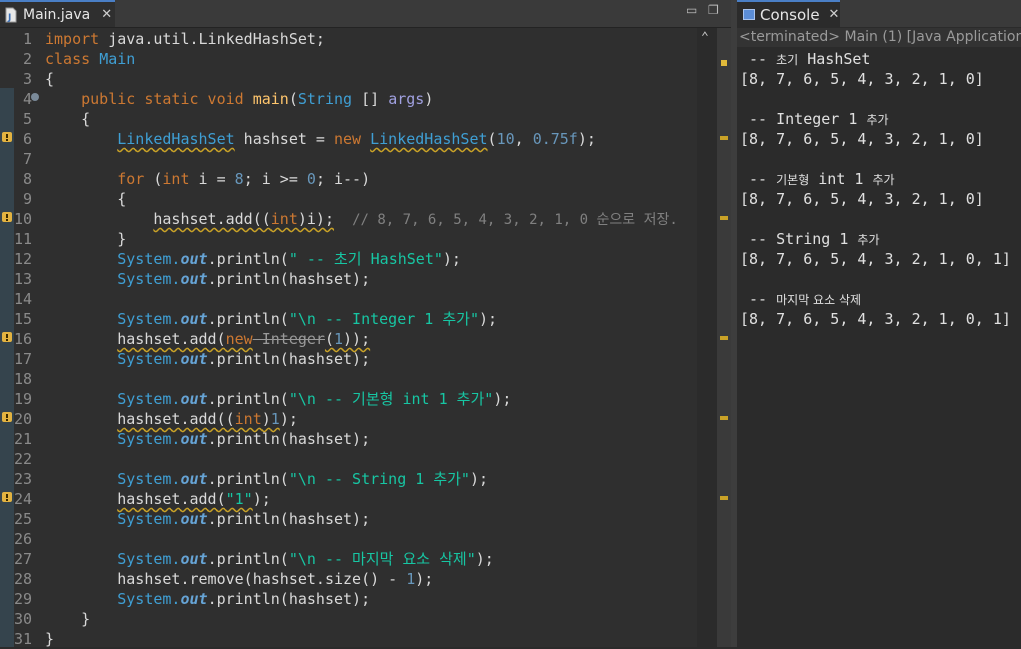 This screenshot has height=649, width=1021. Describe the element at coordinates (805, 59) in the screenshot. I see `console-line: -- 초기 HashSet` at that location.